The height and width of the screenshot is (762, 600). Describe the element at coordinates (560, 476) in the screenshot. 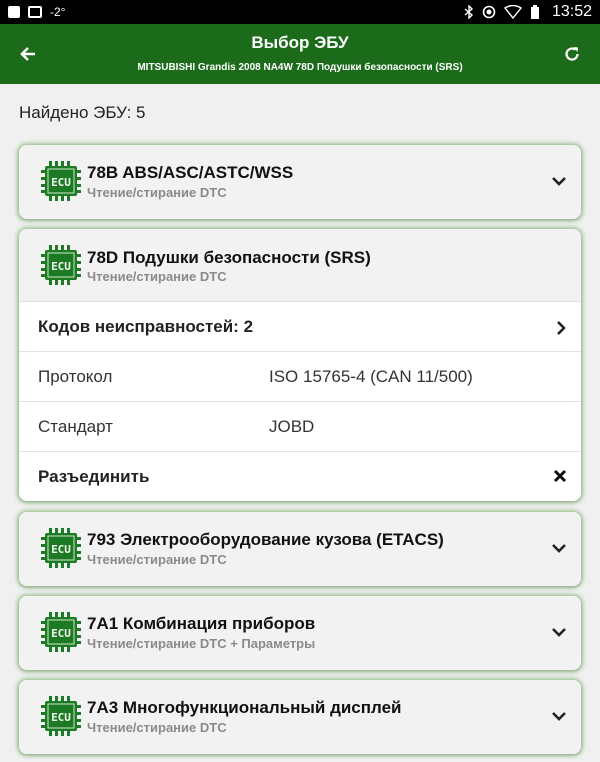

I see `close-icon` at that location.